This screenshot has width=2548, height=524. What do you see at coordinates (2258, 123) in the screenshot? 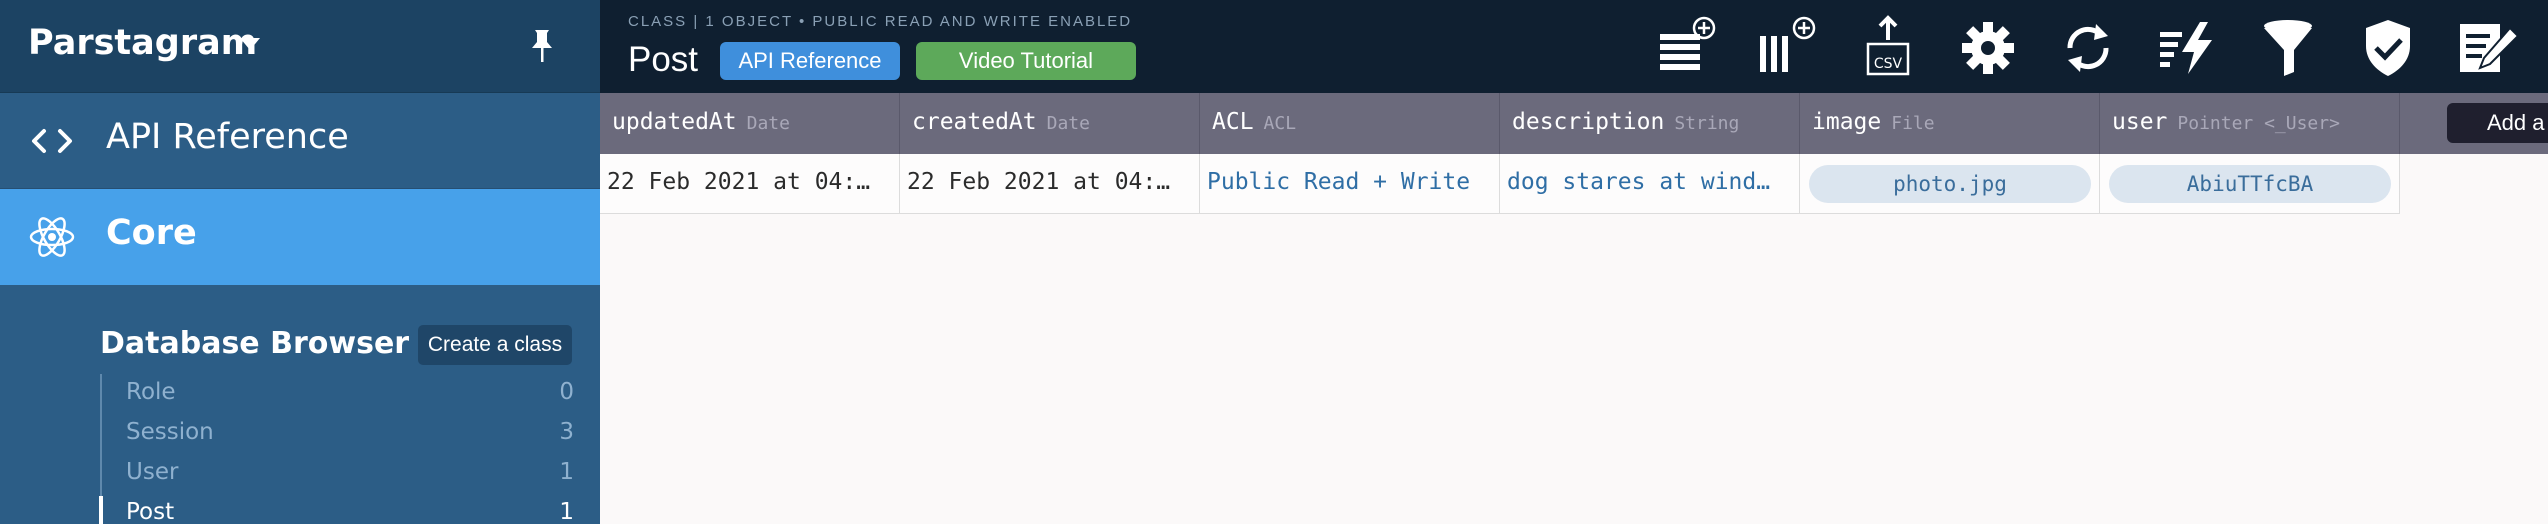
I see `column-type: Pointer <_User>` at bounding box center [2258, 123].